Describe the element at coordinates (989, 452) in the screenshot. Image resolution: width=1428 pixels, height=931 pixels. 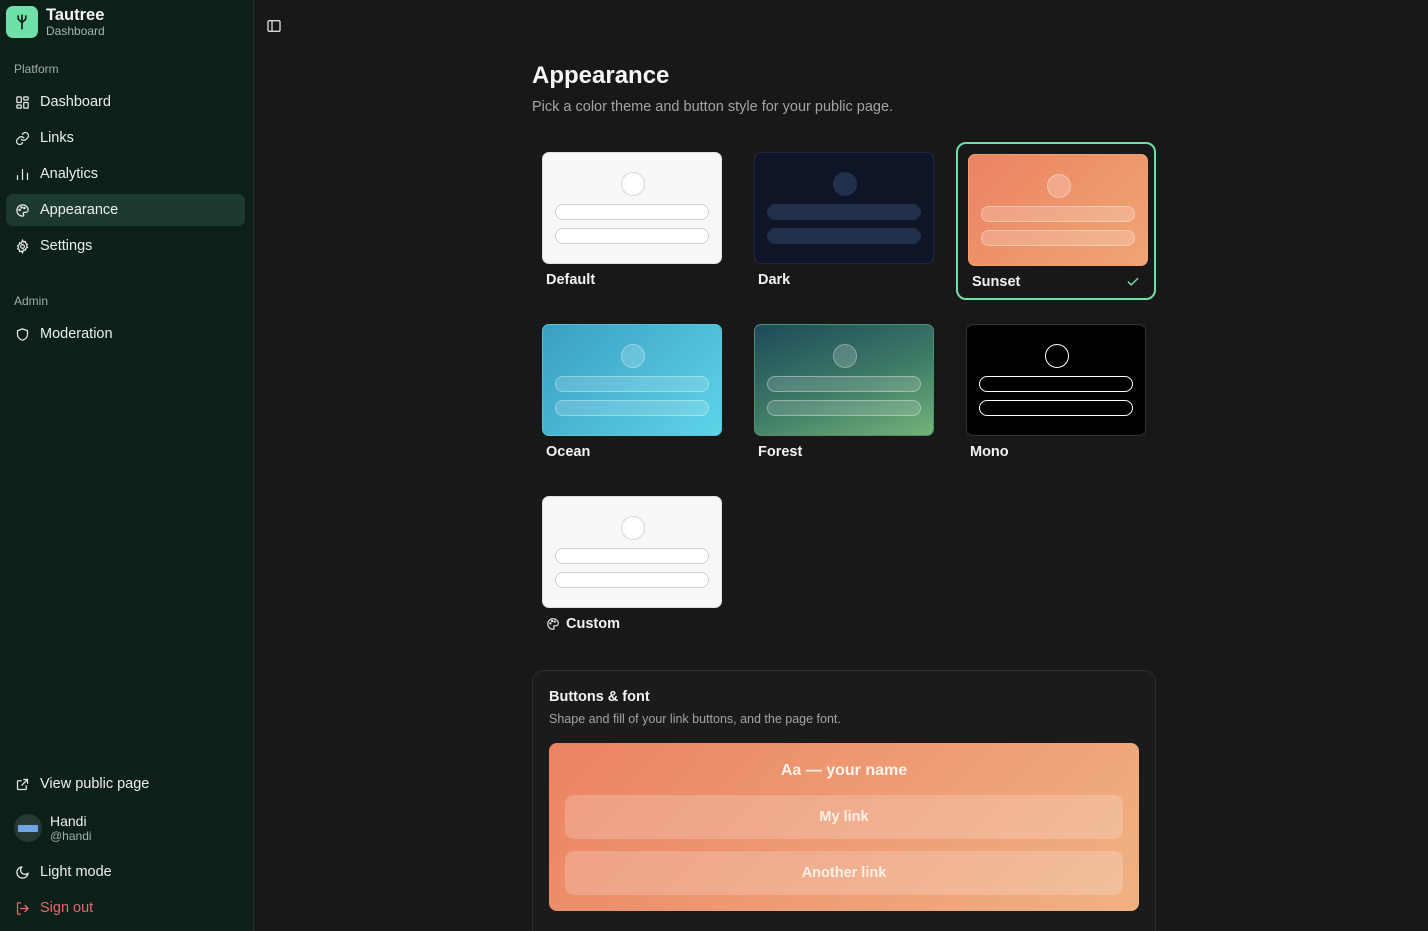
I see `theme-label: Mono` at that location.